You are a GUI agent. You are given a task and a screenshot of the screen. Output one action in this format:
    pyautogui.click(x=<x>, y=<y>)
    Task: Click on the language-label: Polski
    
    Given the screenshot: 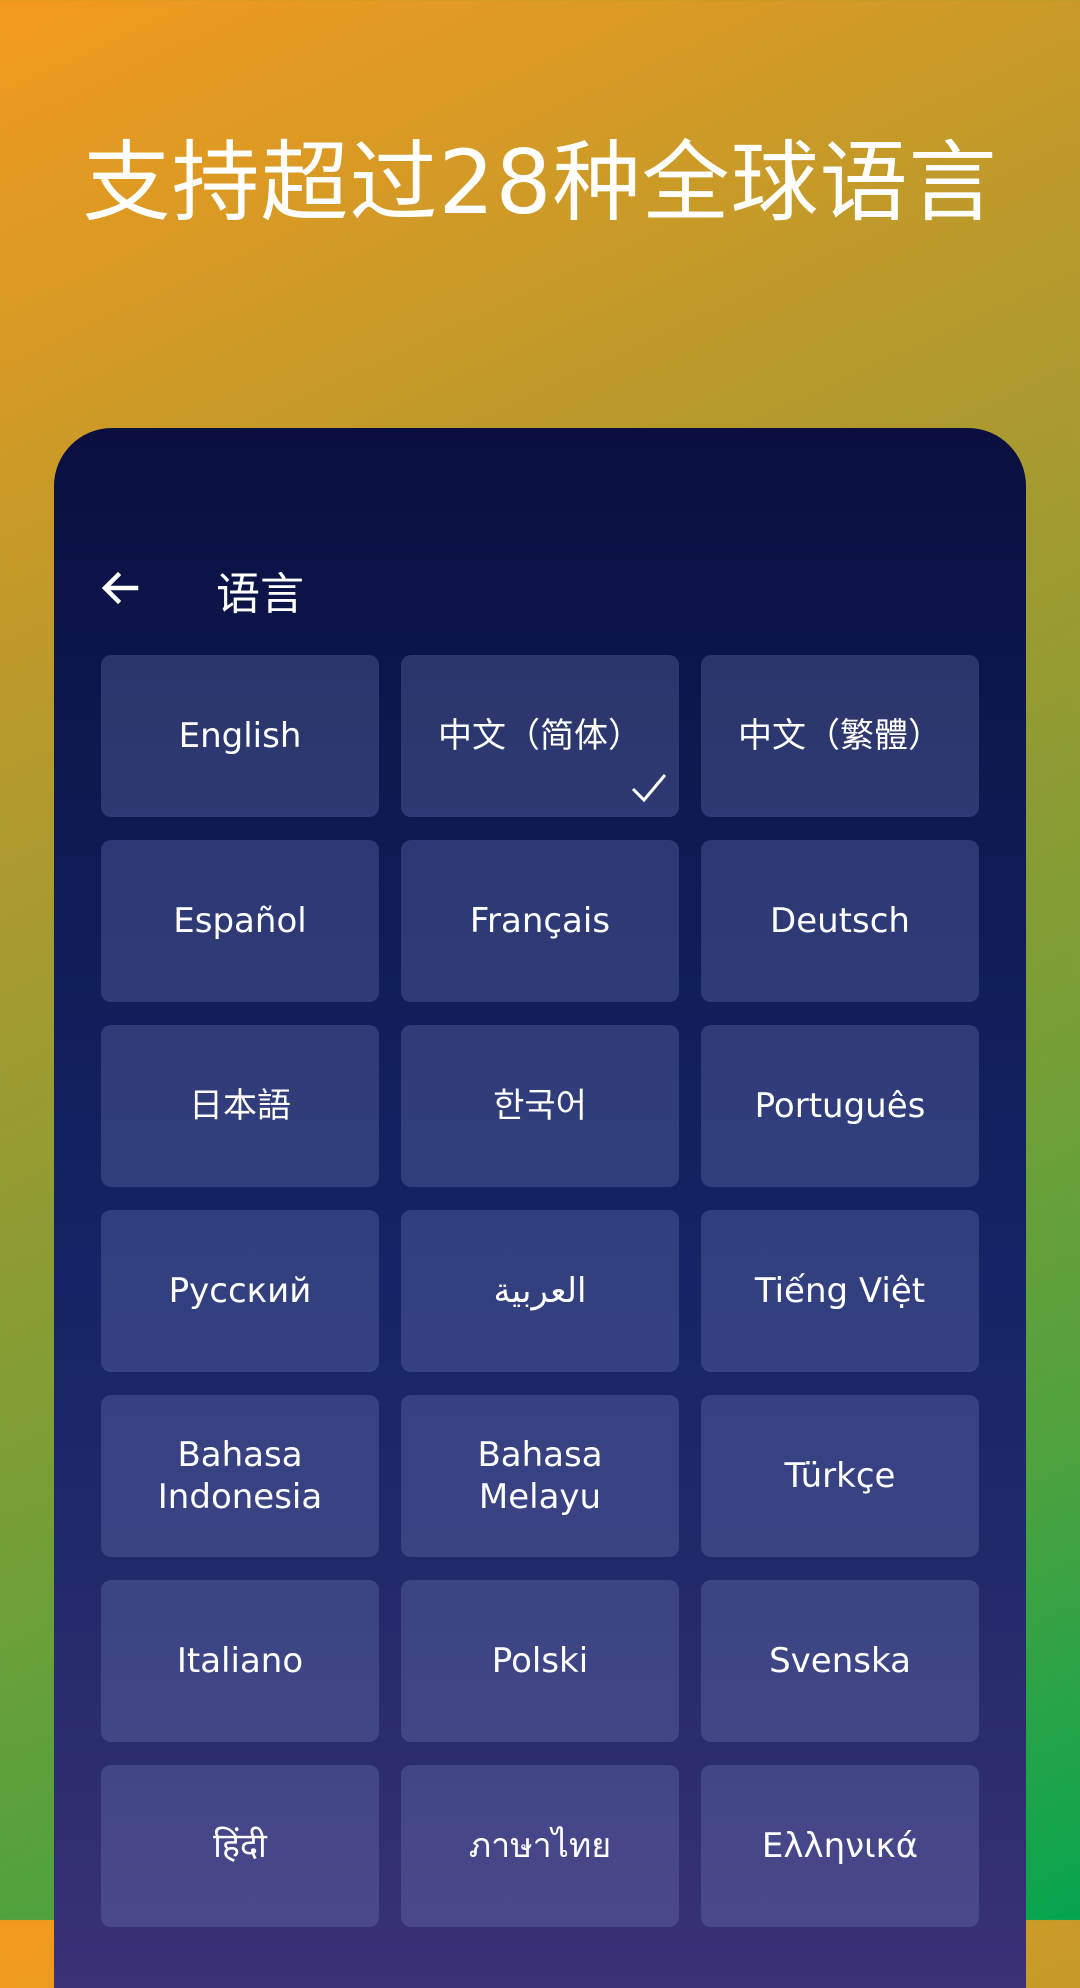 What is the action you would take?
    pyautogui.click(x=540, y=1661)
    